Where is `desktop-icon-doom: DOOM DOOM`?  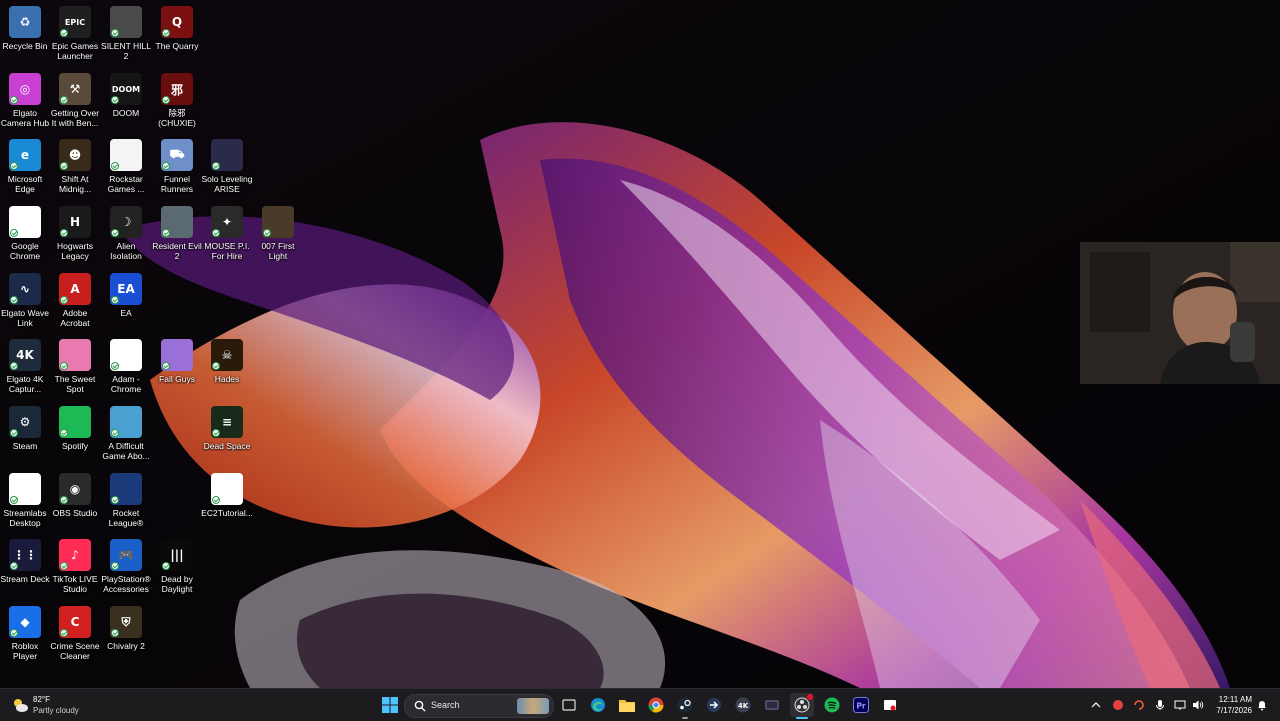 desktop-icon-doom: DOOM DOOM is located at coordinates (126, 101).